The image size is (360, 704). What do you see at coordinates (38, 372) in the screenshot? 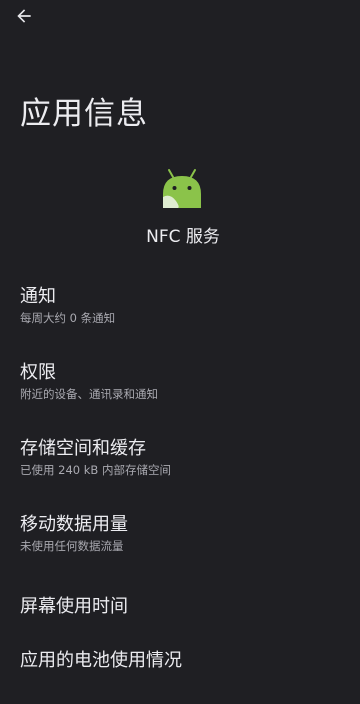
I see `settings-item-title: 权限` at bounding box center [38, 372].